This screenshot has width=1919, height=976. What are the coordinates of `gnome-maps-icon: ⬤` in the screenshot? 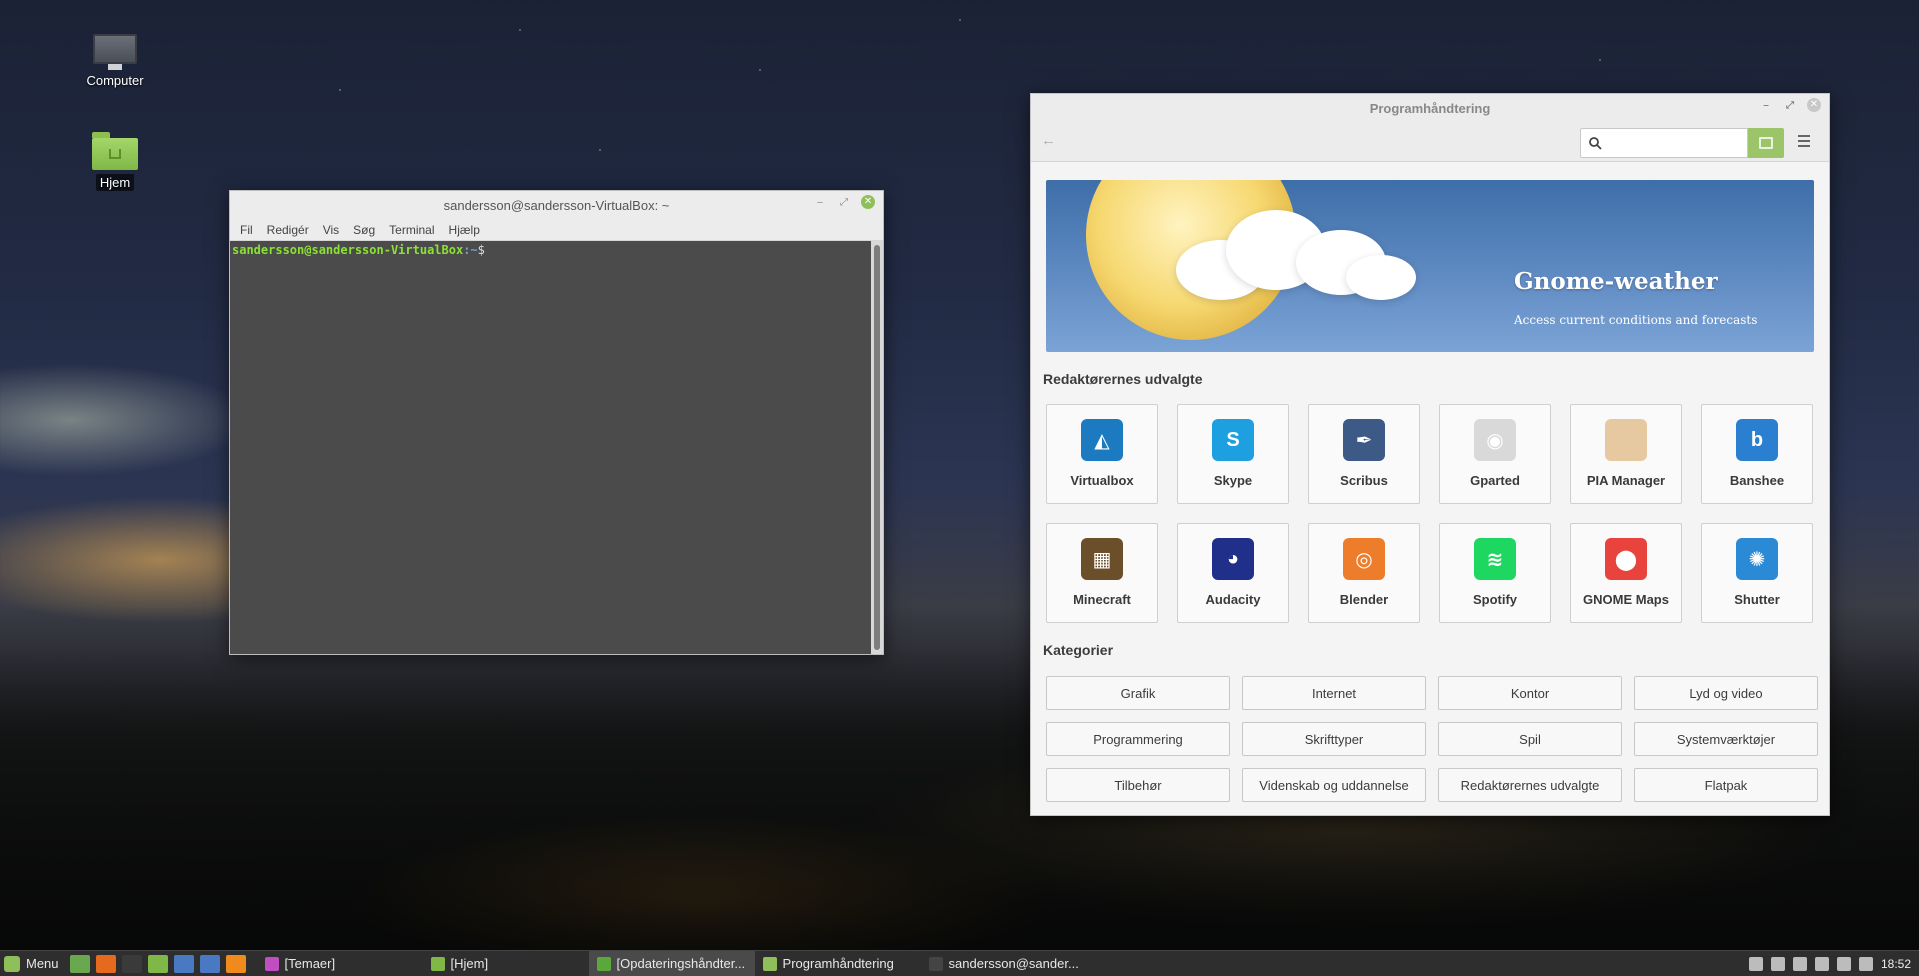 It's located at (1626, 559).